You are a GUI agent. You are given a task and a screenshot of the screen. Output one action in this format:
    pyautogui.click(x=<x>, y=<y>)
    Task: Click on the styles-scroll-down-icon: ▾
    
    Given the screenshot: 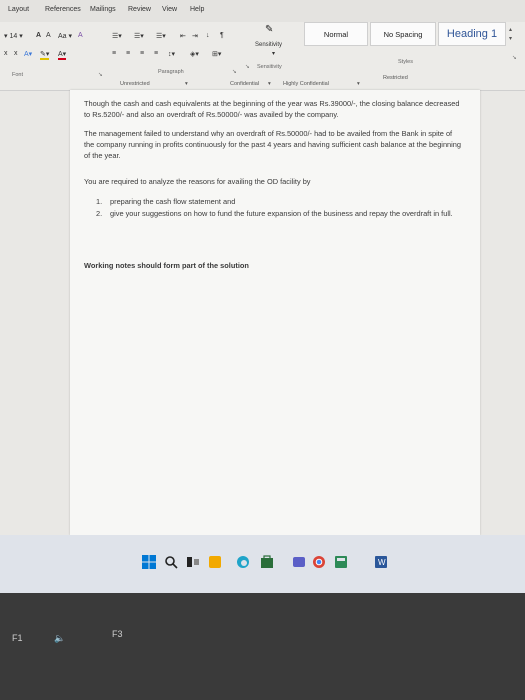 What is the action you would take?
    pyautogui.click(x=510, y=38)
    